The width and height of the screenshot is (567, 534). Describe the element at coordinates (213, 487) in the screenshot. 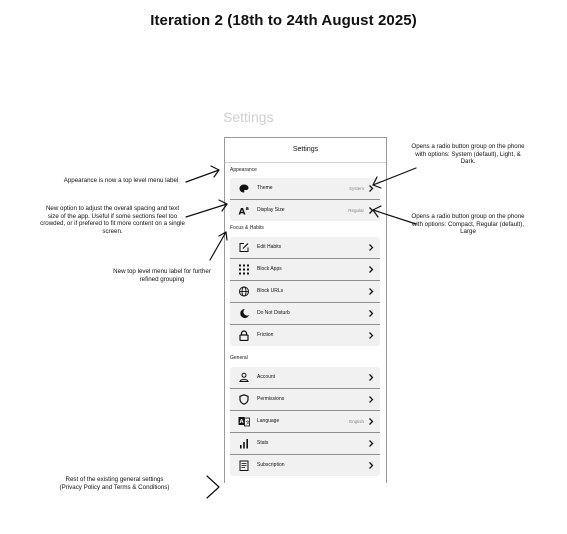

I see `arrow-rest-general` at that location.